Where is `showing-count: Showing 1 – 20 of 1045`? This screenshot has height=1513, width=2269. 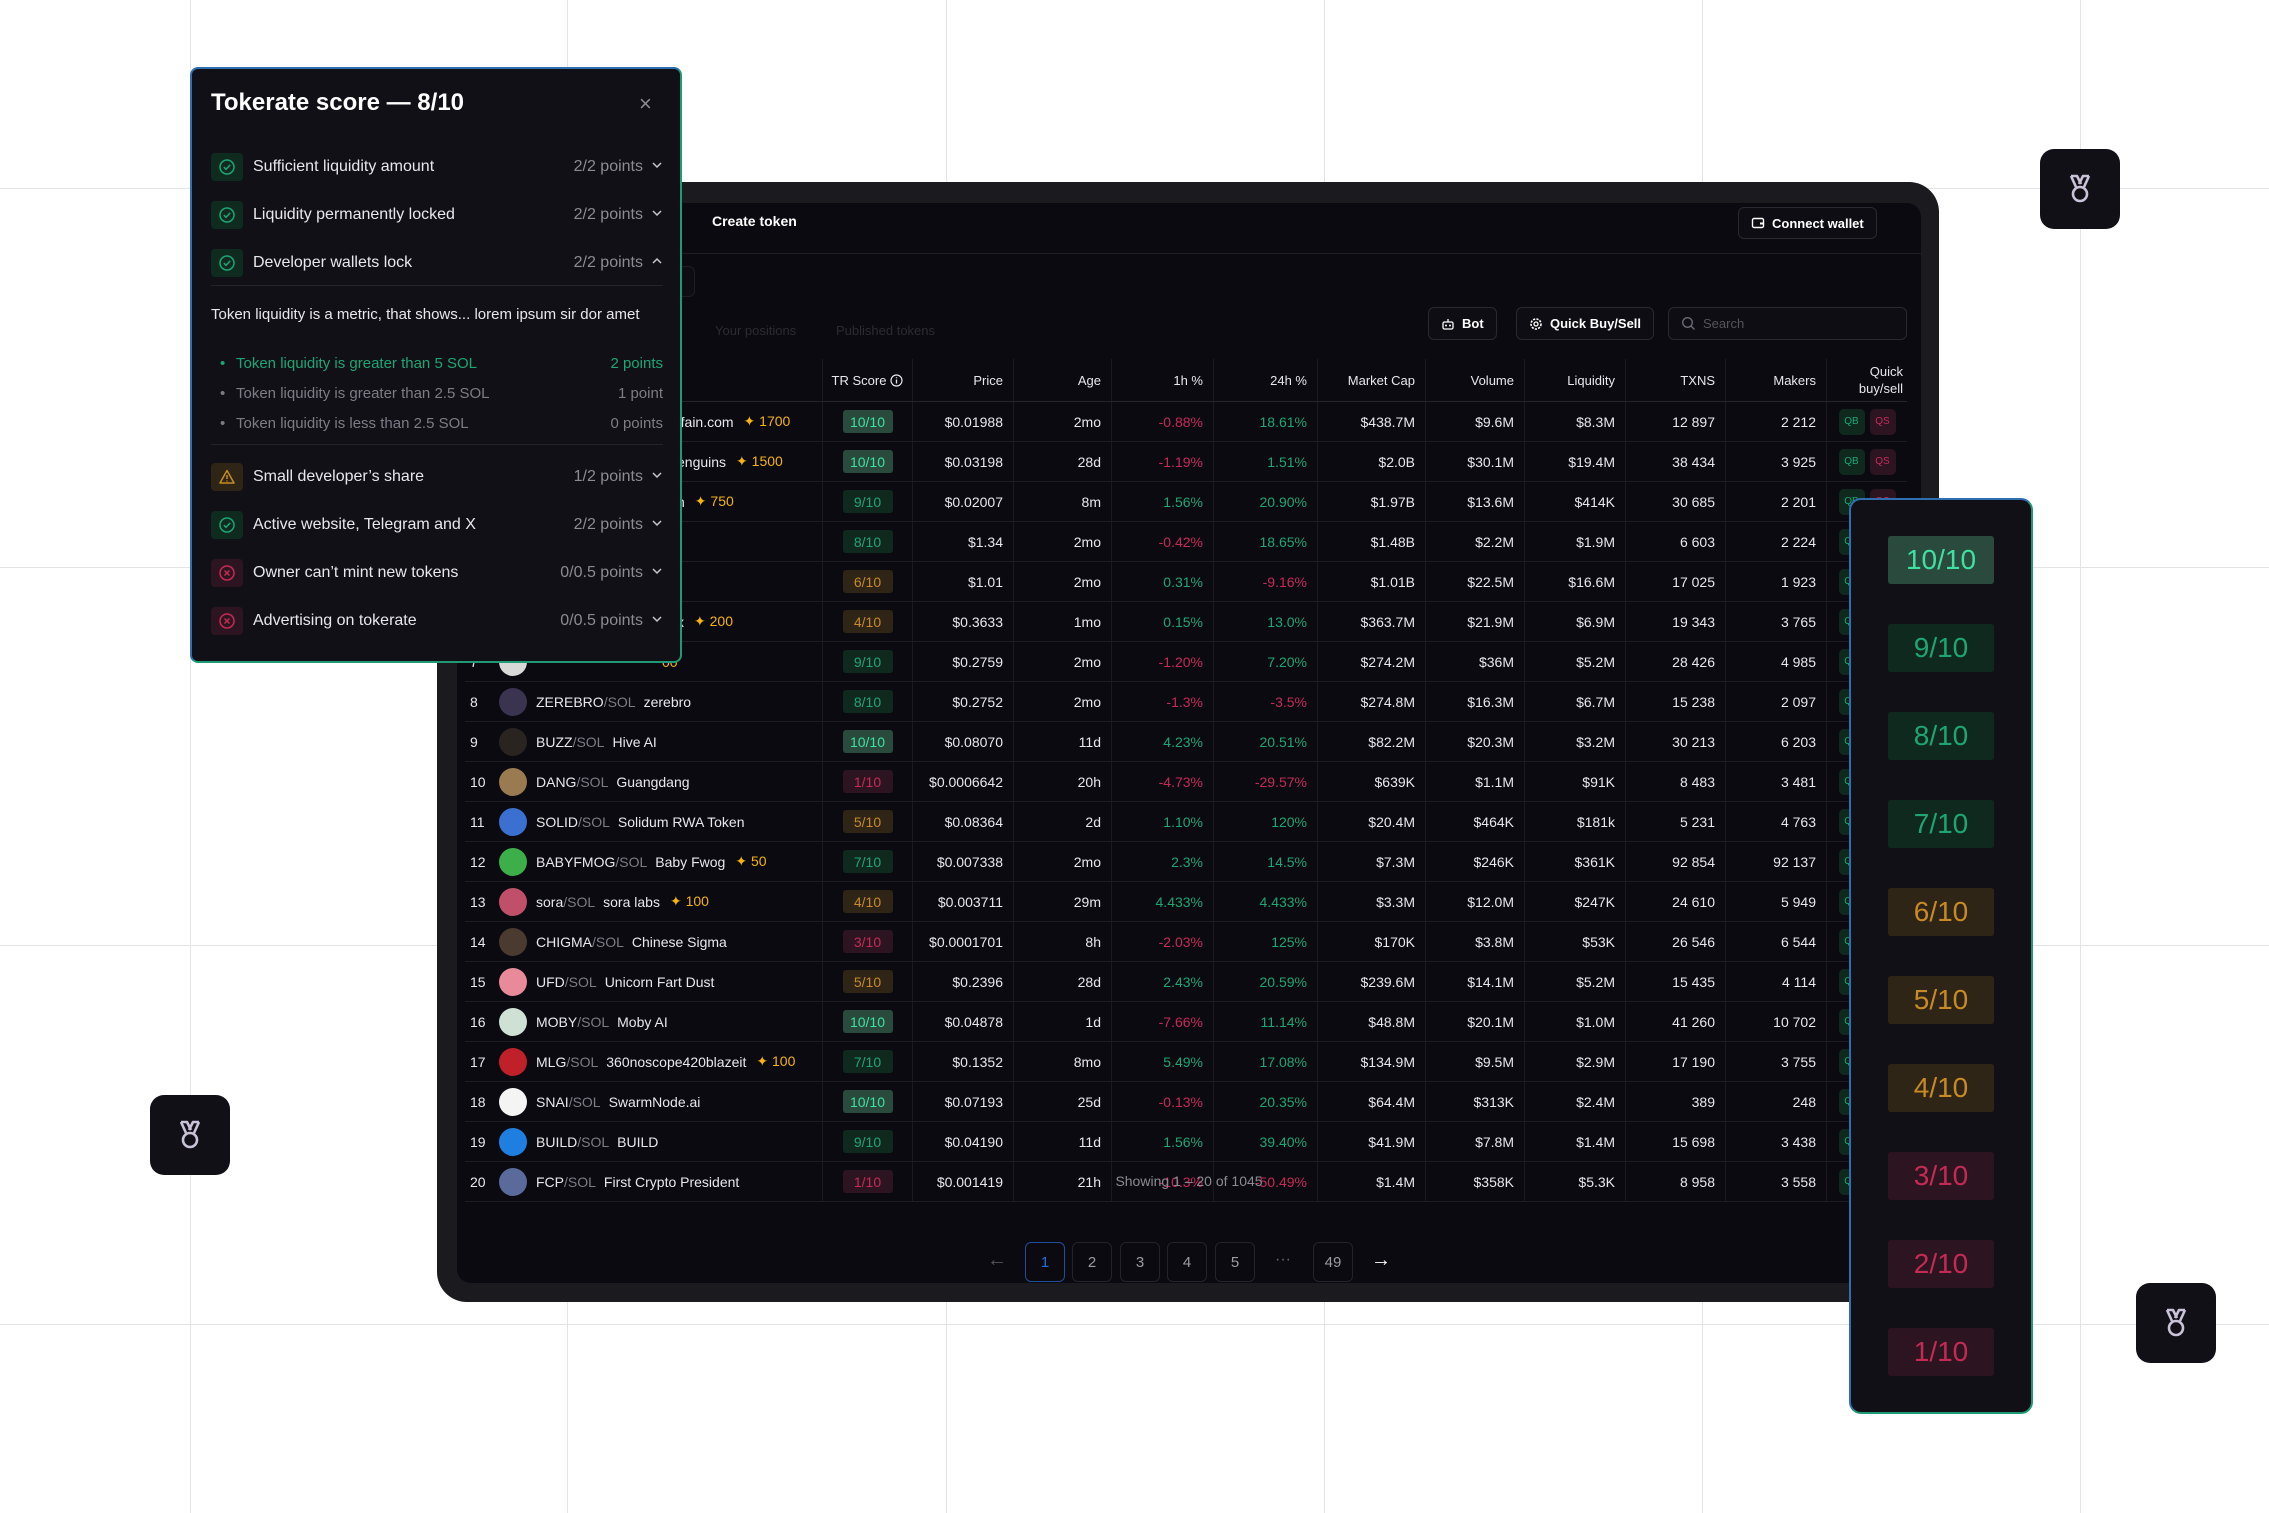 showing-count: Showing 1 – 20 of 1045 is located at coordinates (1189, 1181).